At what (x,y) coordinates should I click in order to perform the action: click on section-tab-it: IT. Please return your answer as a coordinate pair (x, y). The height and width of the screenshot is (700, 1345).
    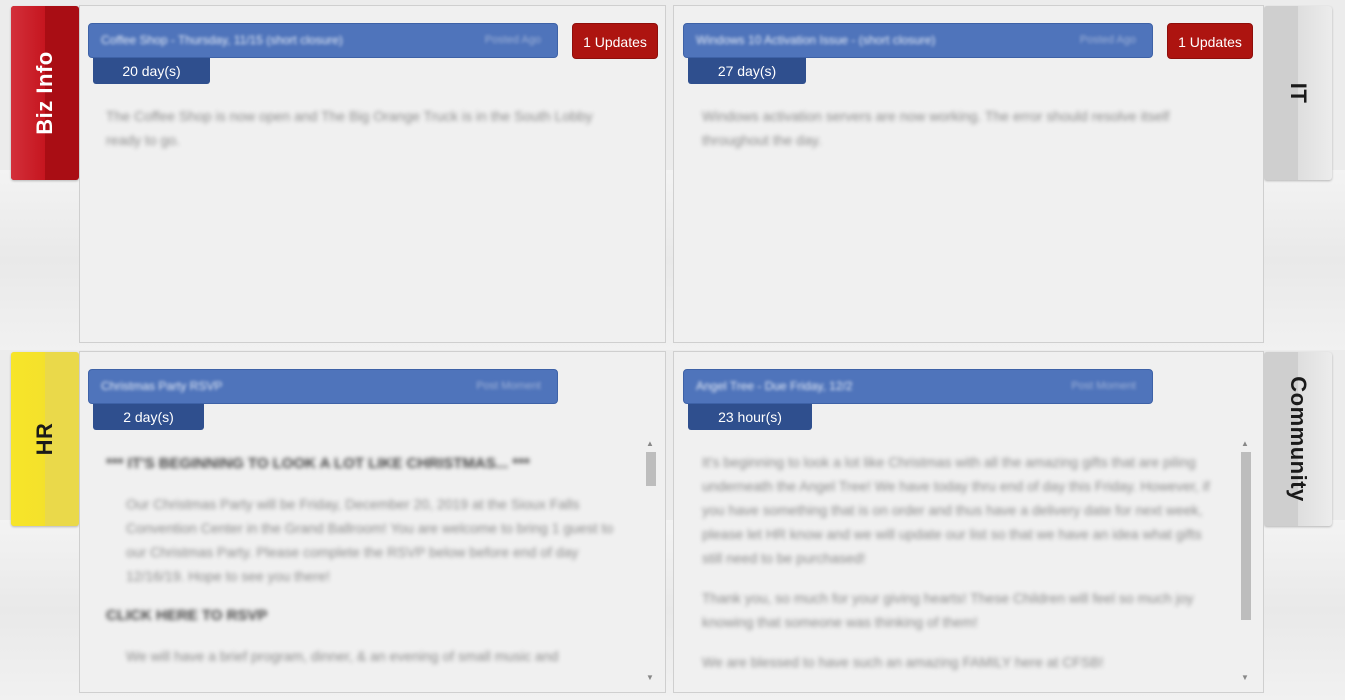
    Looking at the image, I should click on (1298, 93).